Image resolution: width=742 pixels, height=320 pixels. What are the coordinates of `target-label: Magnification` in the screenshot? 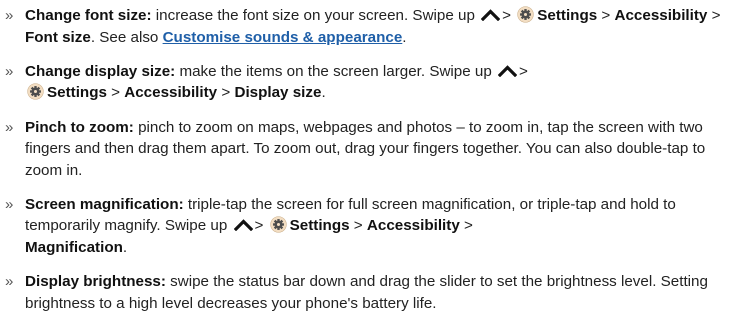 It's located at (74, 247).